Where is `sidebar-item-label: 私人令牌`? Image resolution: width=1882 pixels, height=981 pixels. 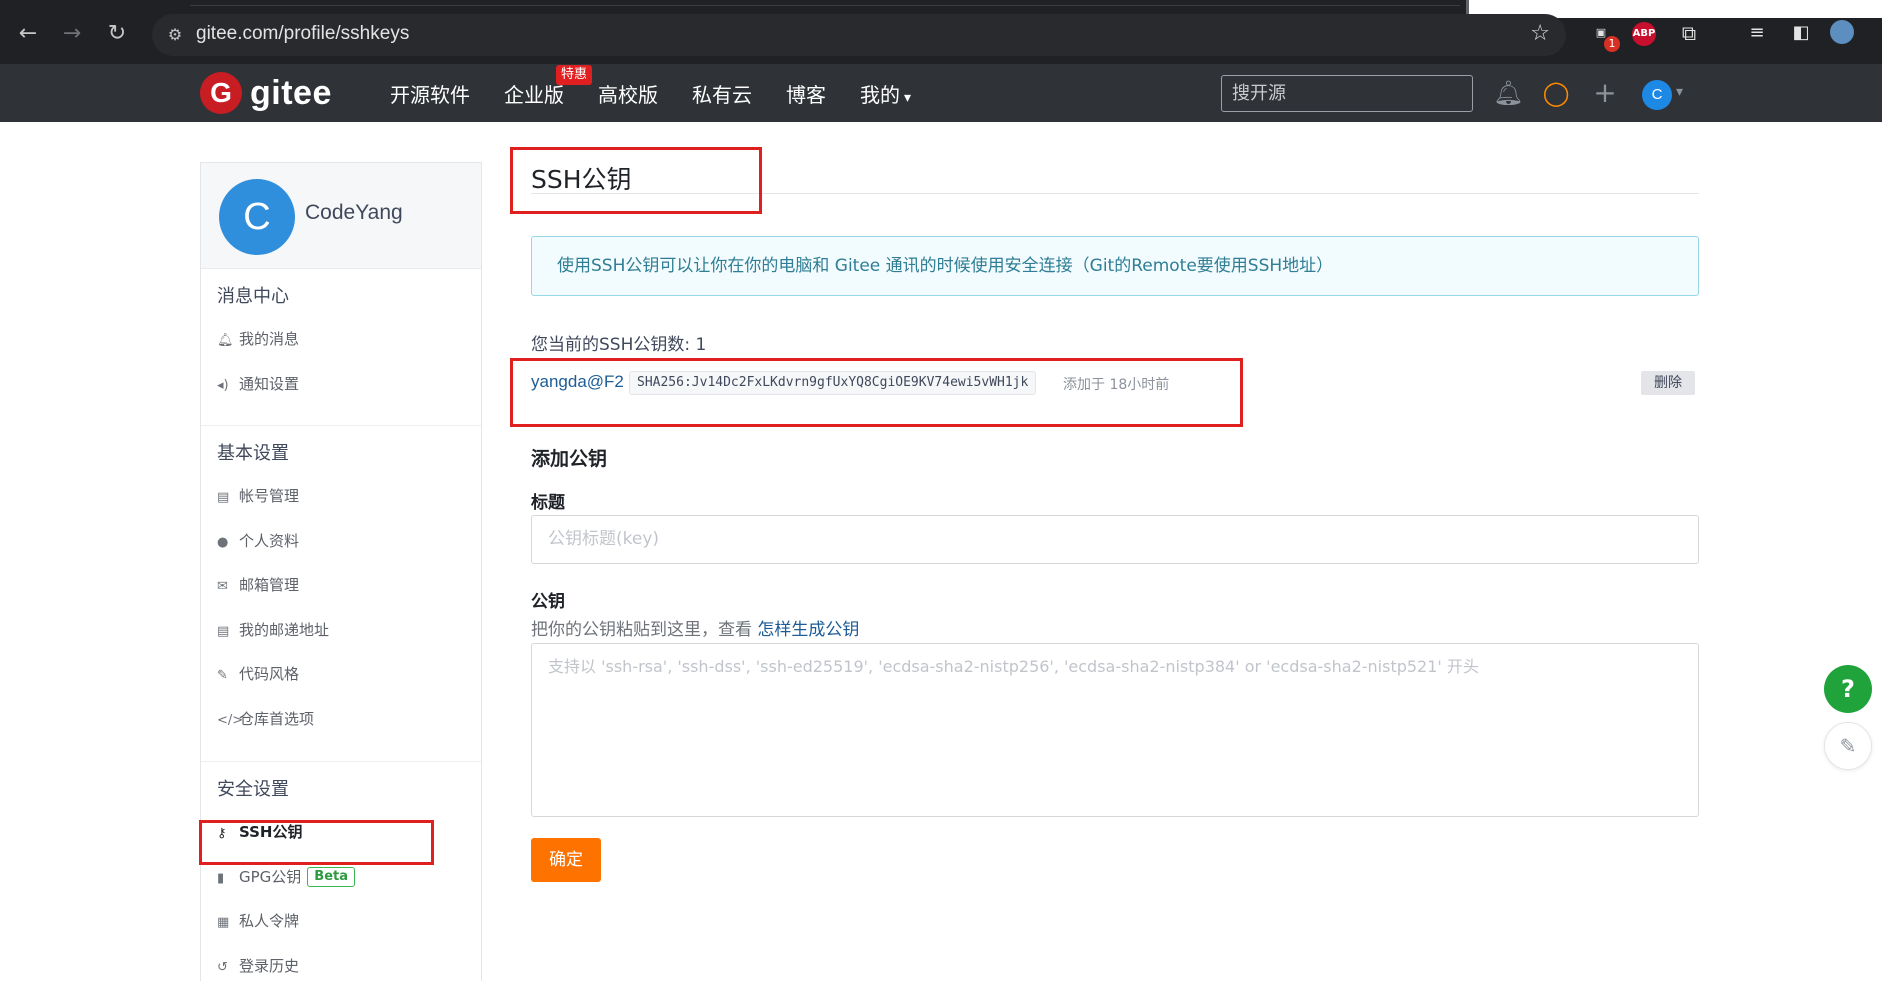
sidebar-item-label: 私人令牌 is located at coordinates (269, 921).